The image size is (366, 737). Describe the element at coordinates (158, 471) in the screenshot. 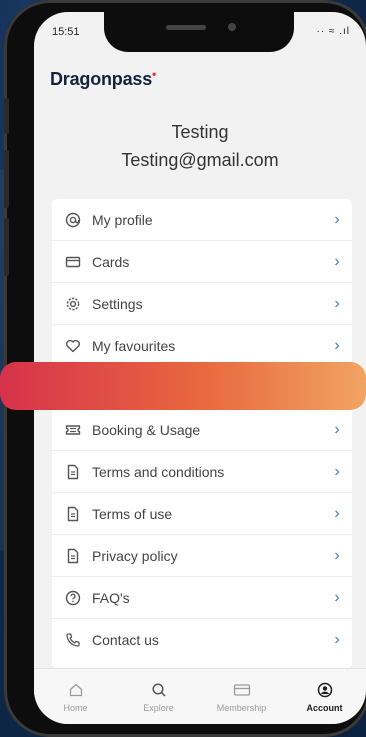

I see `menu-item-label: Terms and conditions` at that location.